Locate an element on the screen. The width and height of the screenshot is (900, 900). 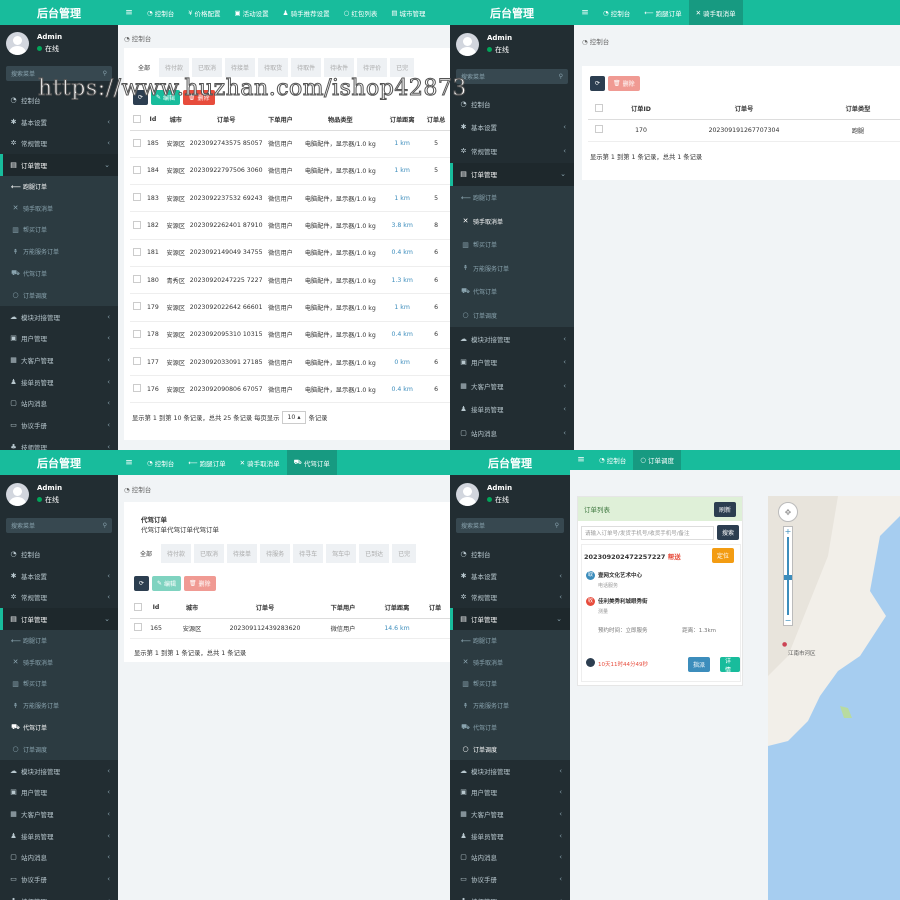
sidebar-item-universal: ↟ 万能服务订单 is located at coordinates (59, 251).